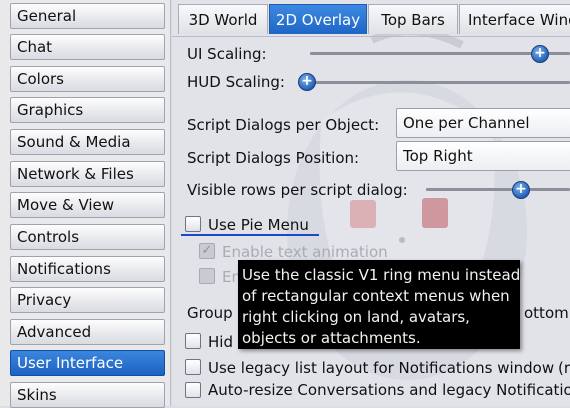  Describe the element at coordinates (87, 79) in the screenshot. I see `category-colors: Colors` at that location.